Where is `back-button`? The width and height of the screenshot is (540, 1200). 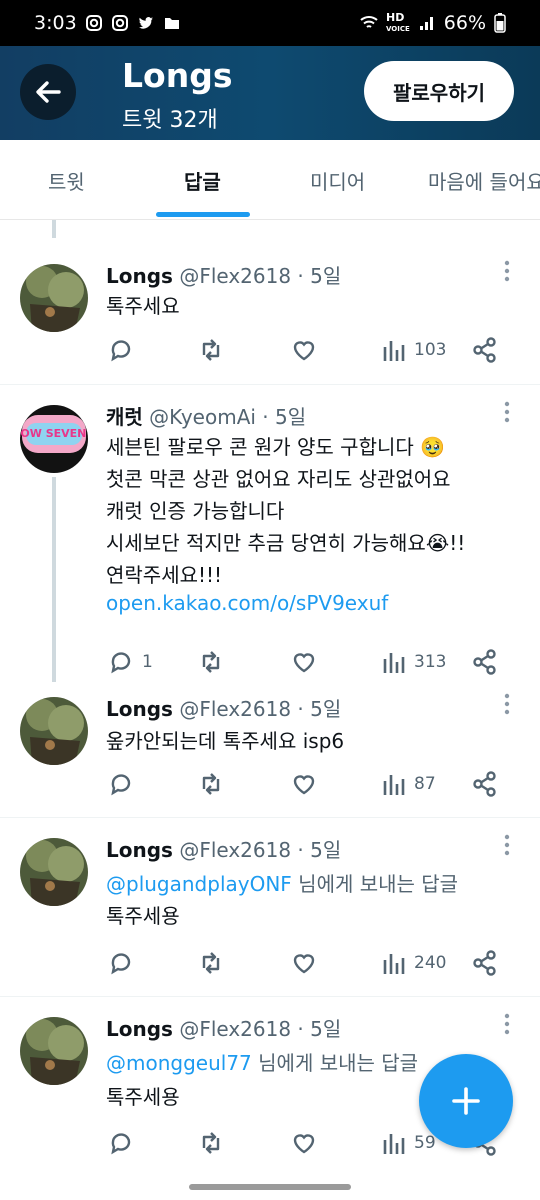 back-button is located at coordinates (48, 92).